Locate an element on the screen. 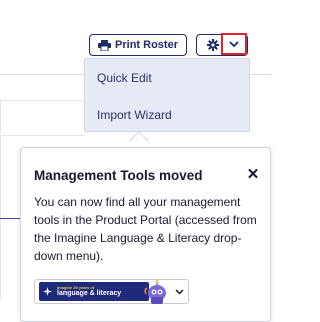  settings-dropdown-menu: Quick Edit Import Wizard is located at coordinates (167, 95).